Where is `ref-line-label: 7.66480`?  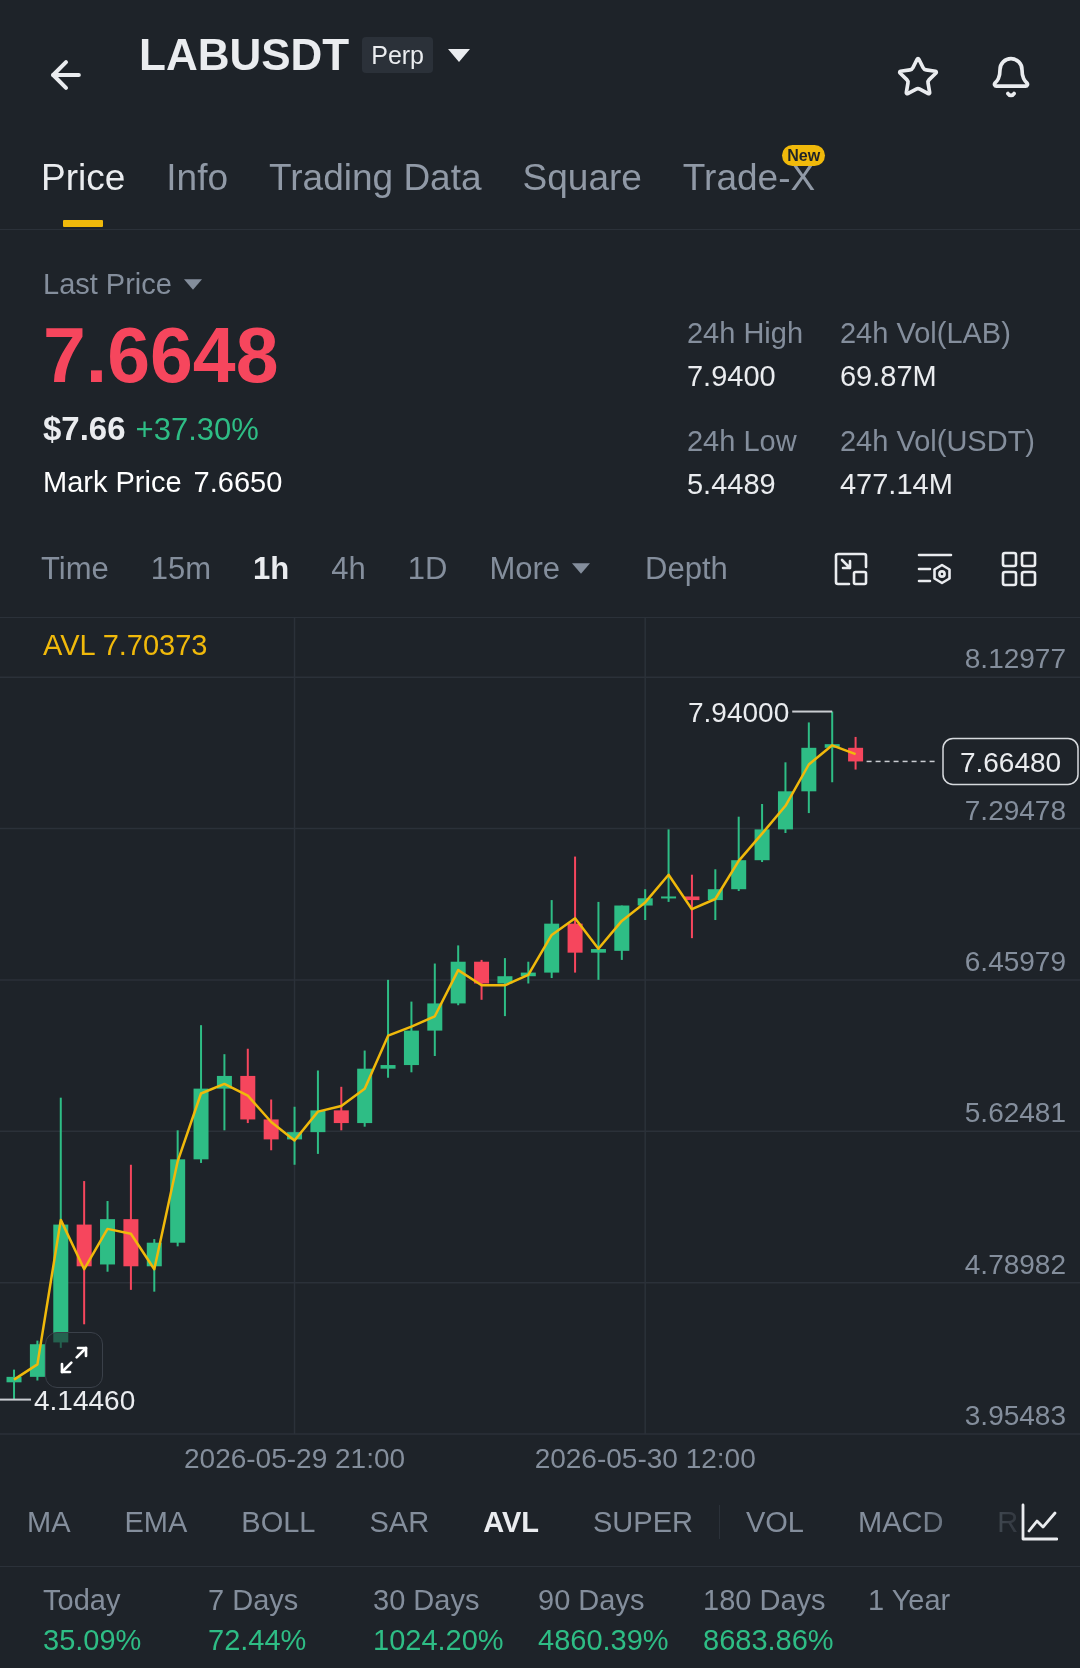
ref-line-label: 7.66480 is located at coordinates (1010, 762).